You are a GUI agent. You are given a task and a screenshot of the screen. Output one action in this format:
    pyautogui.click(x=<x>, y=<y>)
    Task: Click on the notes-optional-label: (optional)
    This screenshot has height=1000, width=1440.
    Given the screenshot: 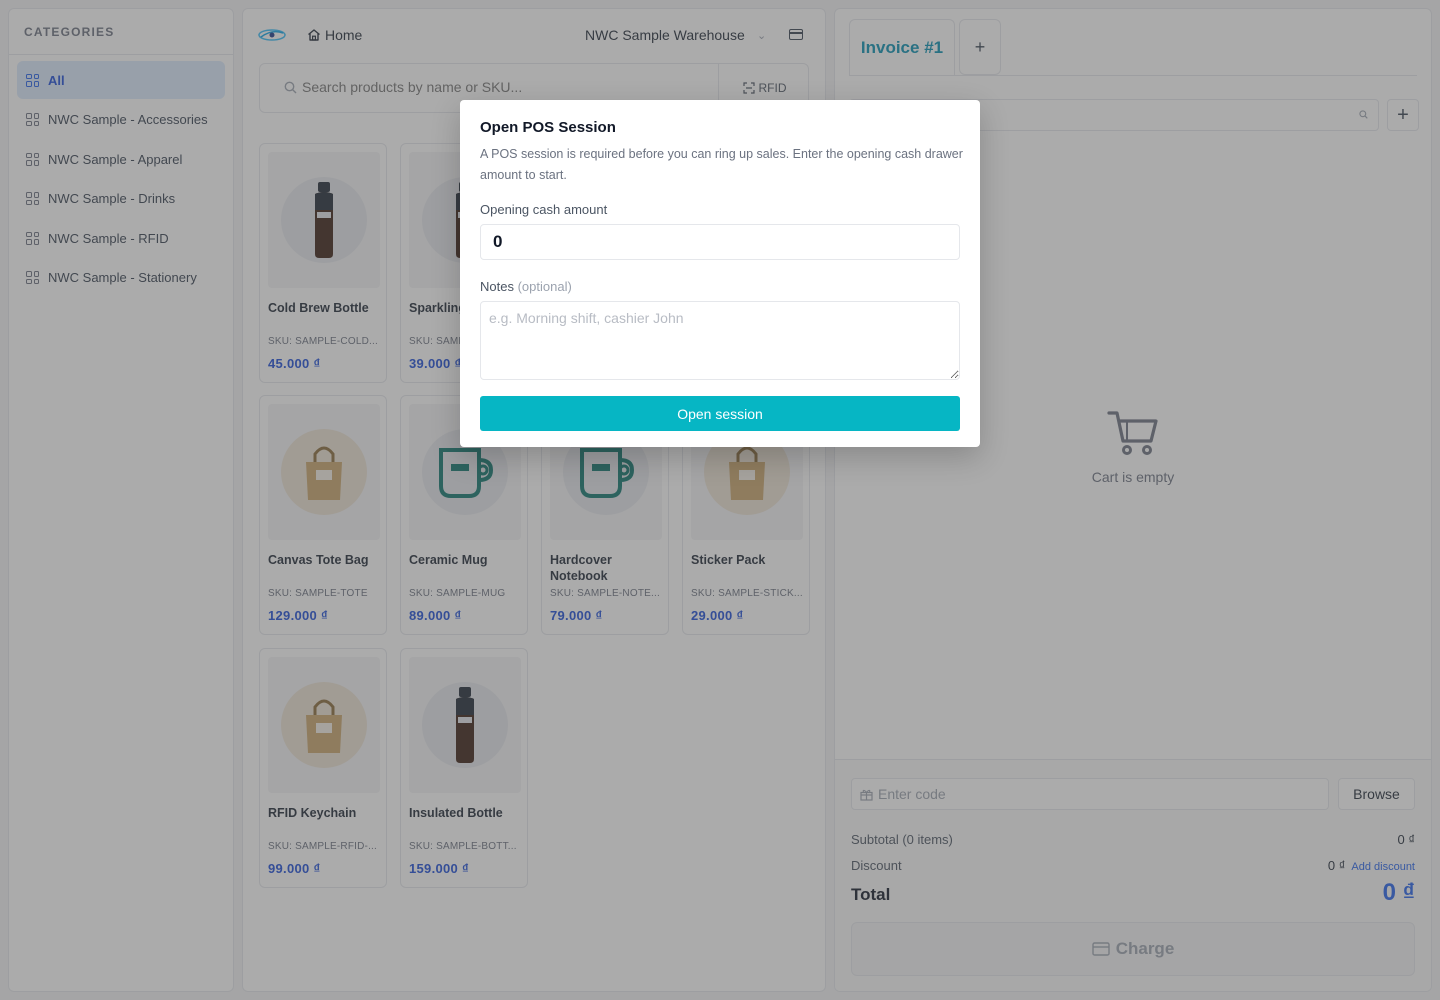 What is the action you would take?
    pyautogui.click(x=544, y=286)
    